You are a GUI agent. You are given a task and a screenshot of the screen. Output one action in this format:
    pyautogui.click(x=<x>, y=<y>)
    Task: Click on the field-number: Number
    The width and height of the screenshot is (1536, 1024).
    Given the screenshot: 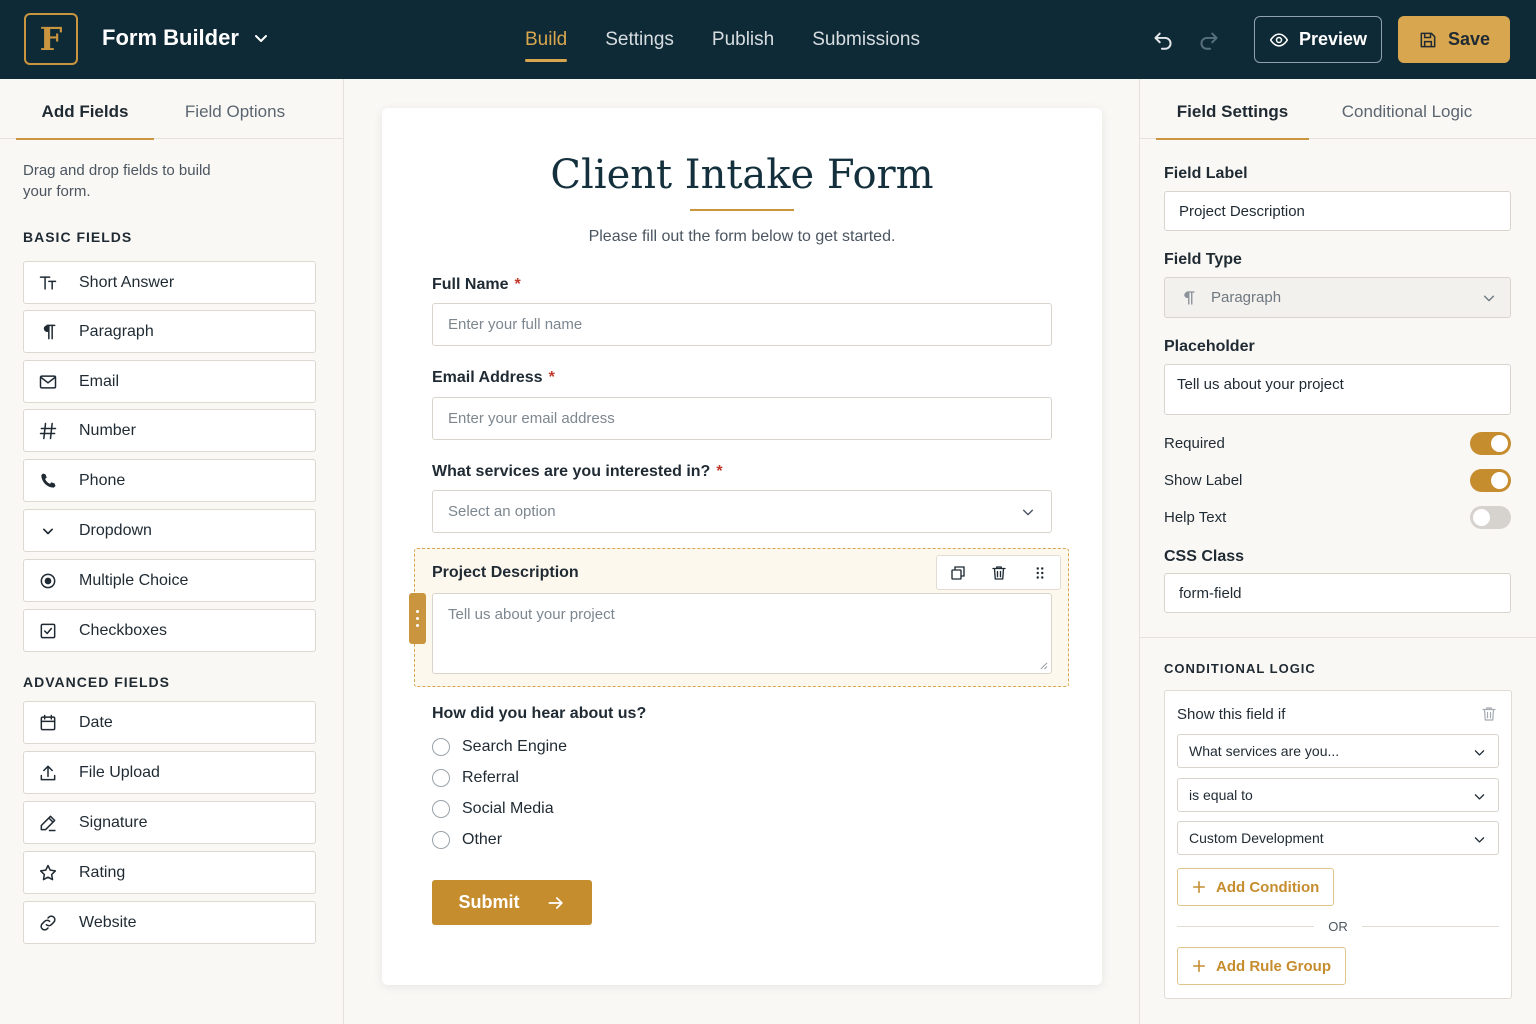 What is the action you would take?
    pyautogui.click(x=169, y=430)
    